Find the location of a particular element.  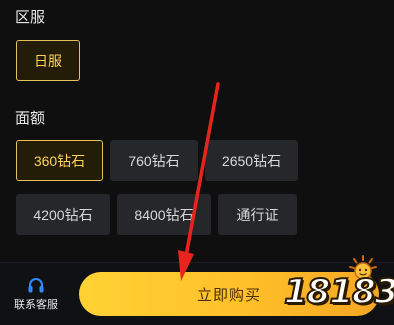

amount-option-360: 360钻石 is located at coordinates (59, 160).